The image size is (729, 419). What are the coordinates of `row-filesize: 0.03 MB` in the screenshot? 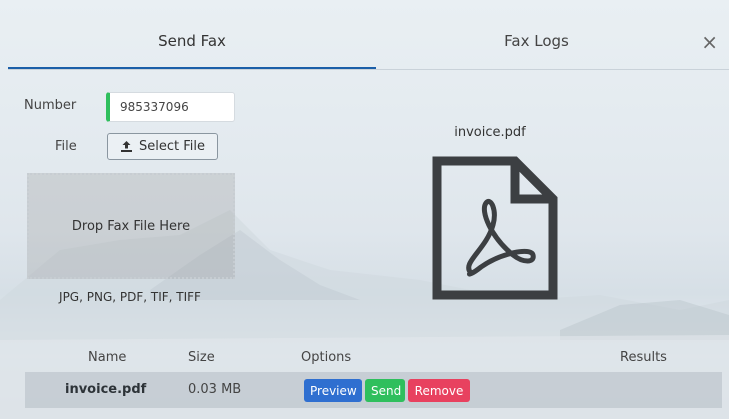 It's located at (215, 389).